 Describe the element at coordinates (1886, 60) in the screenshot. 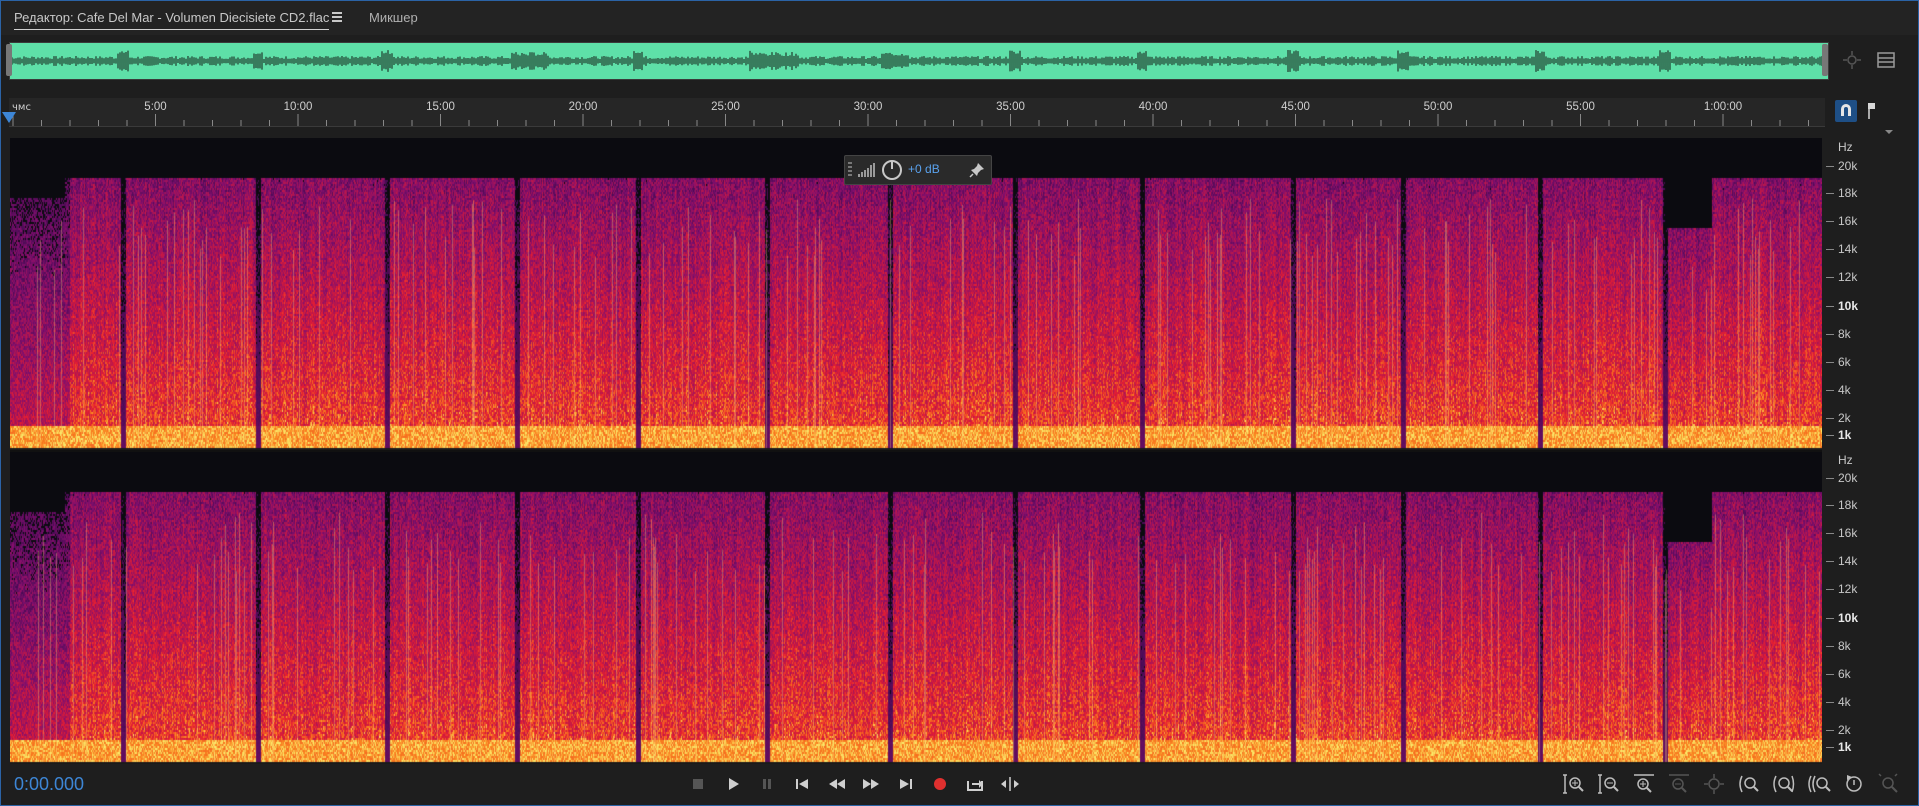

I see `panel-list-icon` at that location.